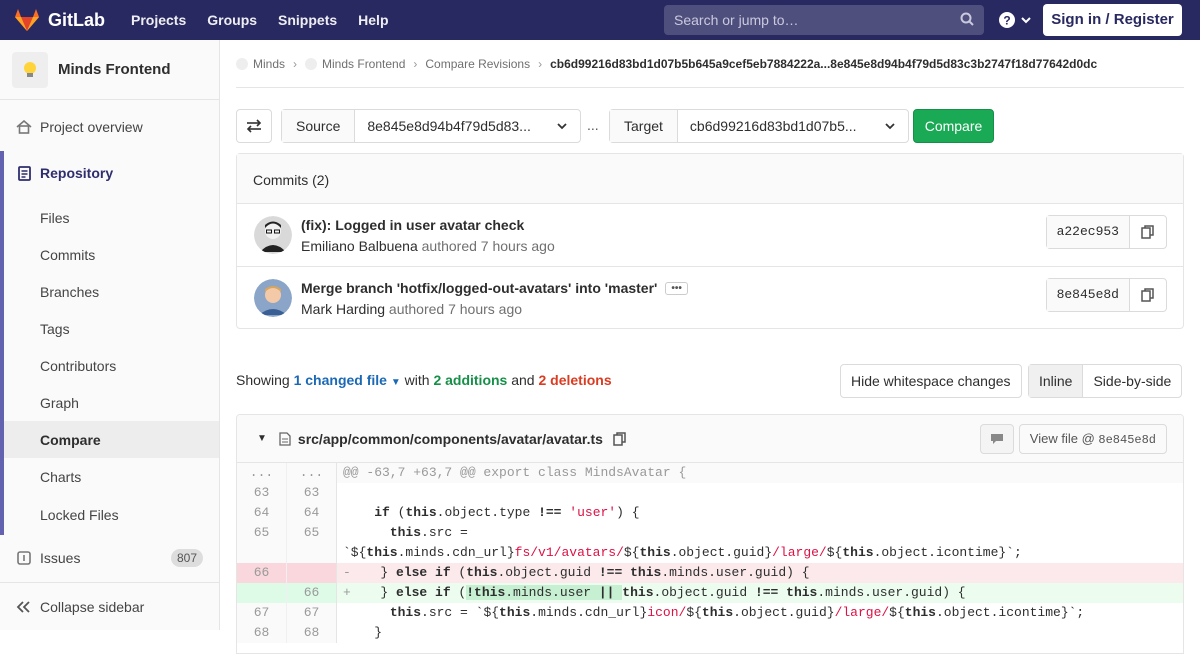 The image size is (1200, 654). Describe the element at coordinates (1088, 295) in the screenshot. I see `commit-sha: 8e845e8d` at that location.